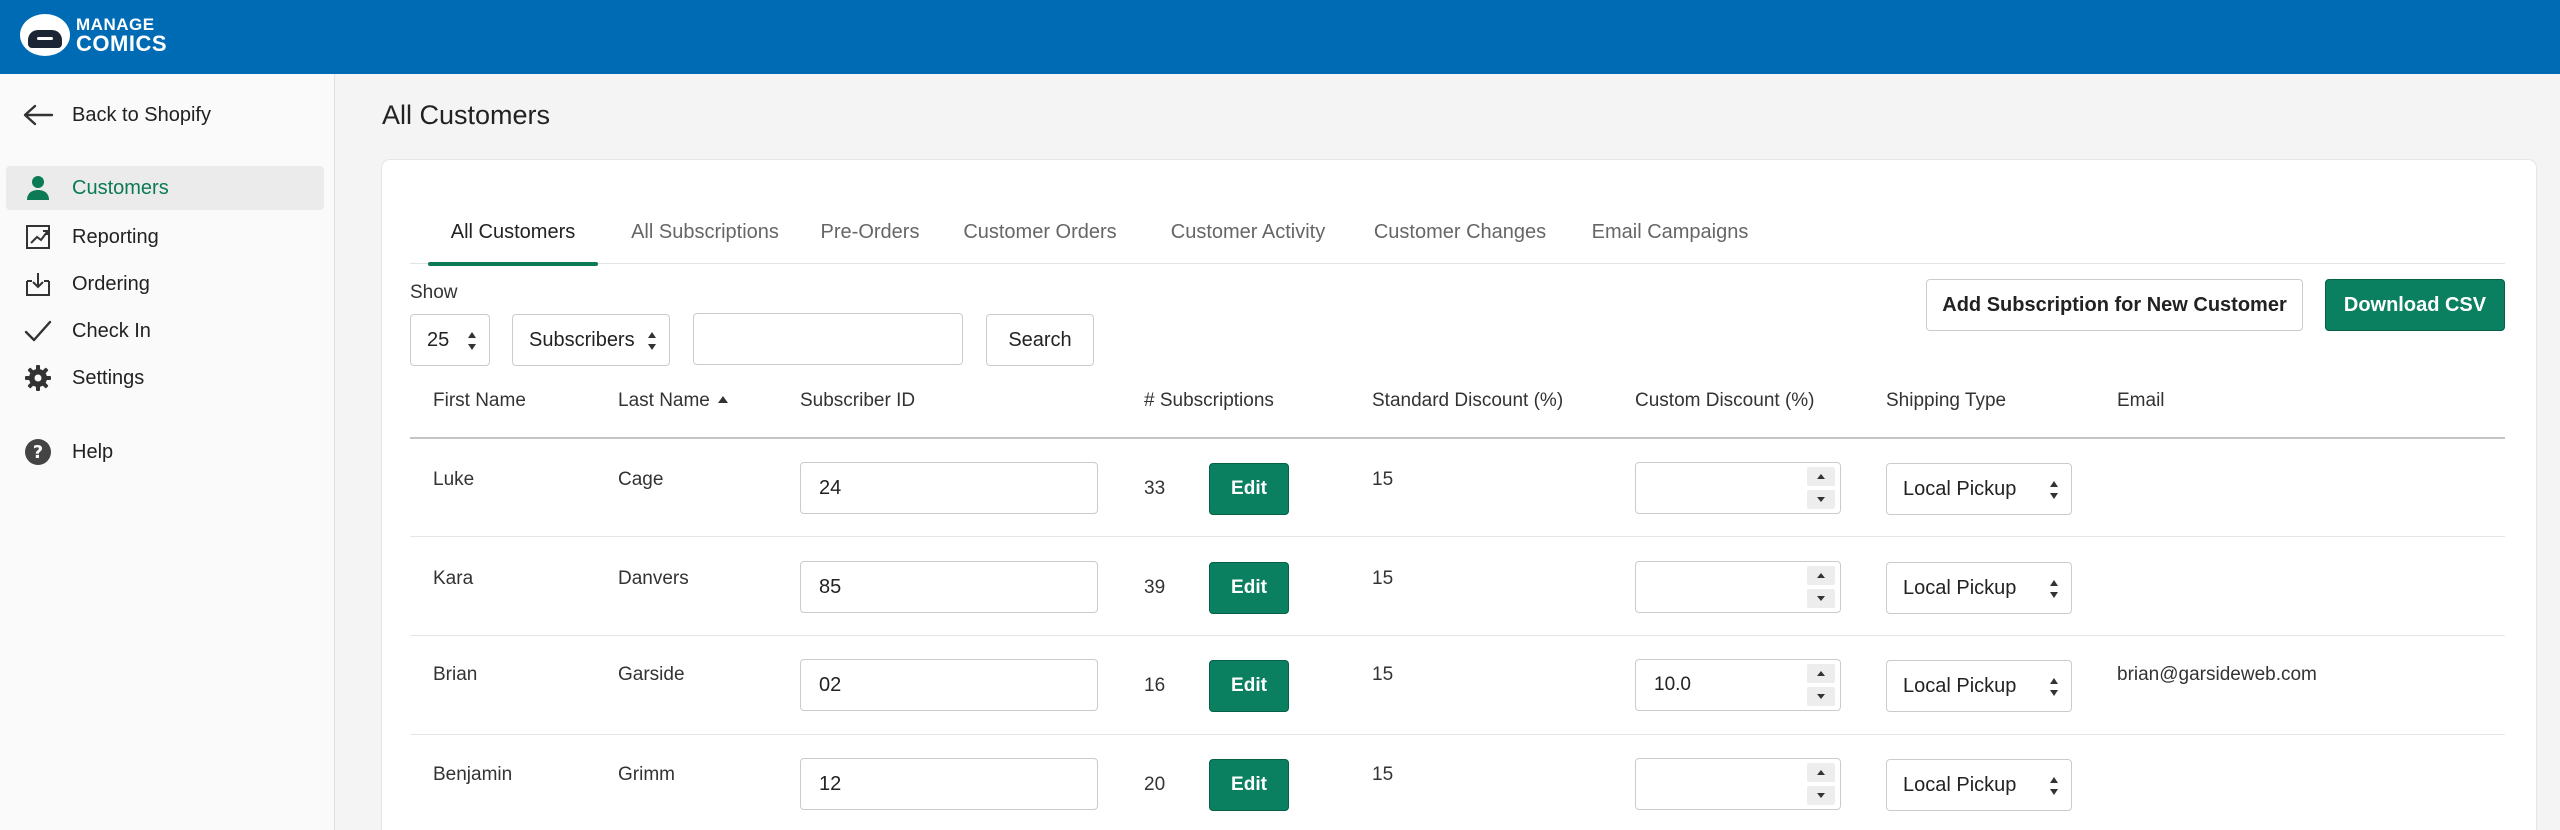 The width and height of the screenshot is (2560, 830). What do you see at coordinates (1155, 488) in the screenshot?
I see `subscriptions-count: 33` at bounding box center [1155, 488].